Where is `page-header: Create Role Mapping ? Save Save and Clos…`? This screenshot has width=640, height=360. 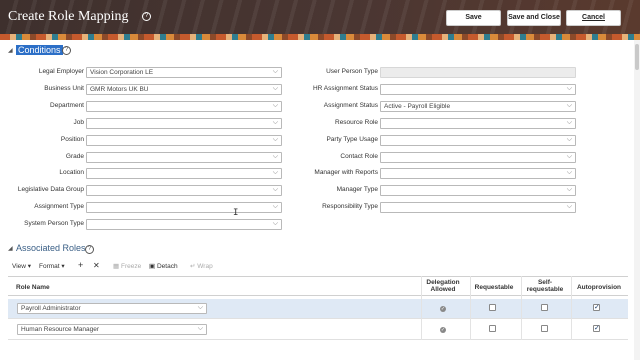
page-header: Create Role Mapping ? Save Save and Clos… is located at coordinates (320, 20).